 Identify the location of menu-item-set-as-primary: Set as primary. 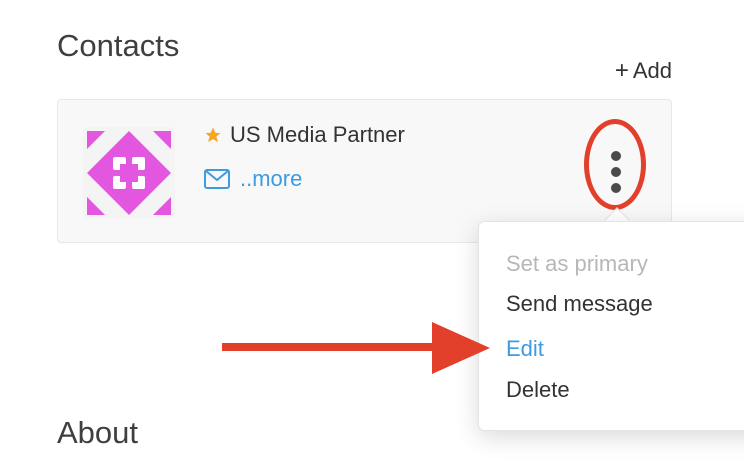
(577, 263).